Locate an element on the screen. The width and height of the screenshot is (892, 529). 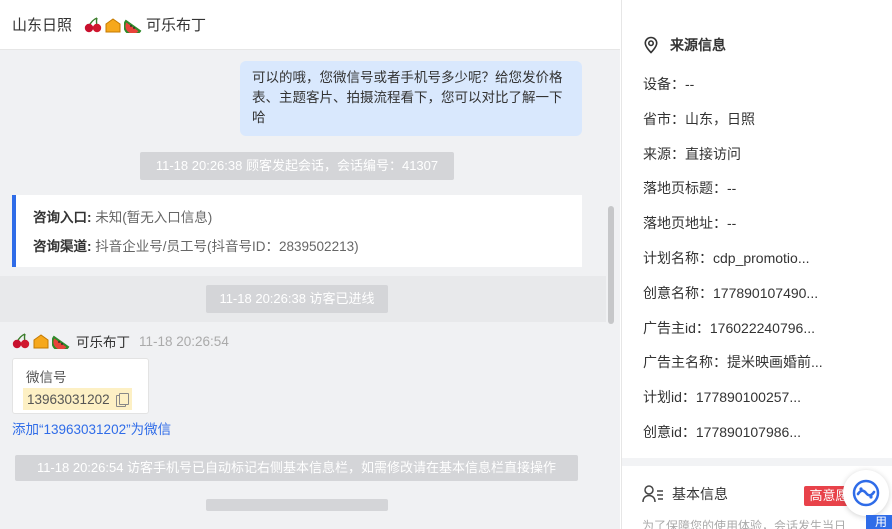
inquiry-entry-label: 咨询入口: is located at coordinates (62, 217).